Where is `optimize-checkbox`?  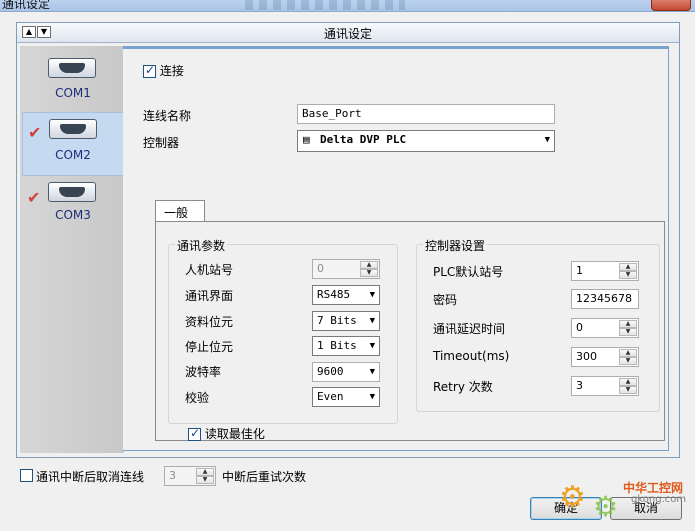 optimize-checkbox is located at coordinates (194, 433).